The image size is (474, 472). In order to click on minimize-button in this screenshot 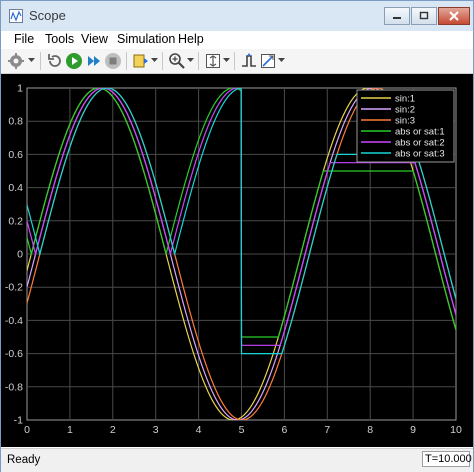, I will do `click(397, 16)`.